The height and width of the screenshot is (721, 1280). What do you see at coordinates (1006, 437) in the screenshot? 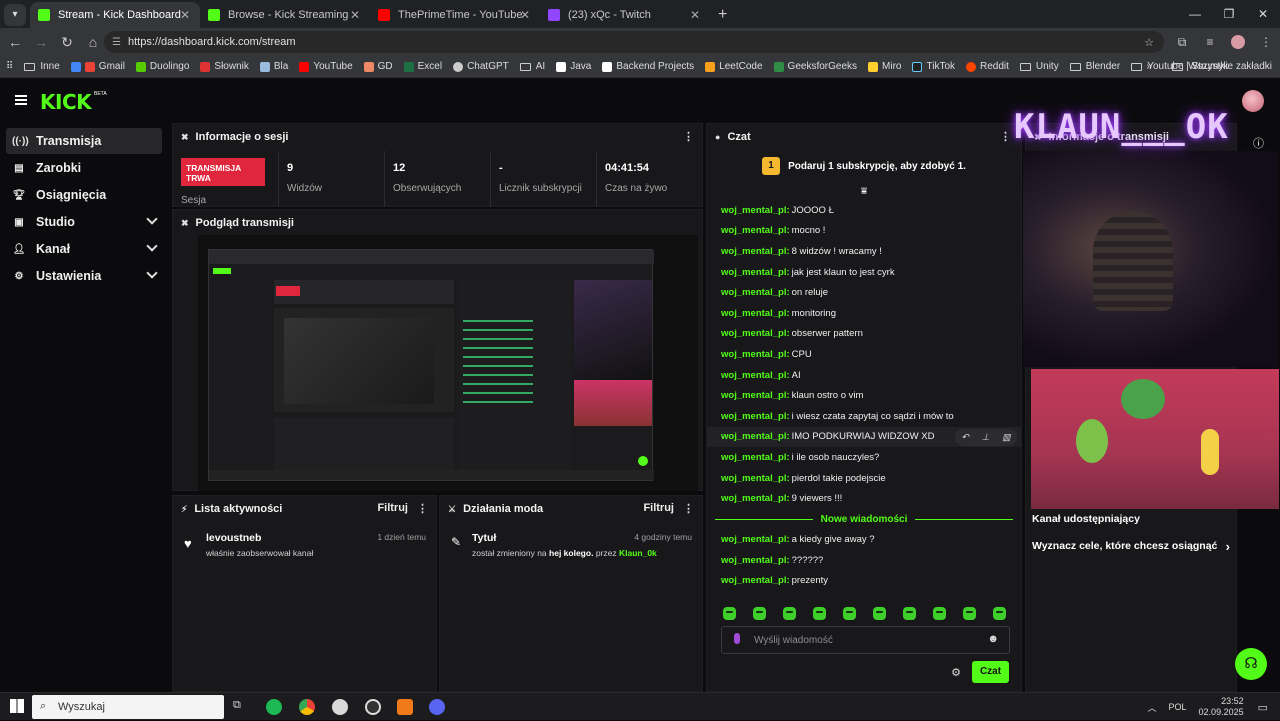
I see `delete-icon: ▥` at bounding box center [1006, 437].